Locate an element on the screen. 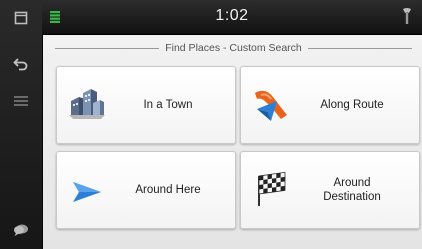  option-label: Along Route is located at coordinates (352, 105).